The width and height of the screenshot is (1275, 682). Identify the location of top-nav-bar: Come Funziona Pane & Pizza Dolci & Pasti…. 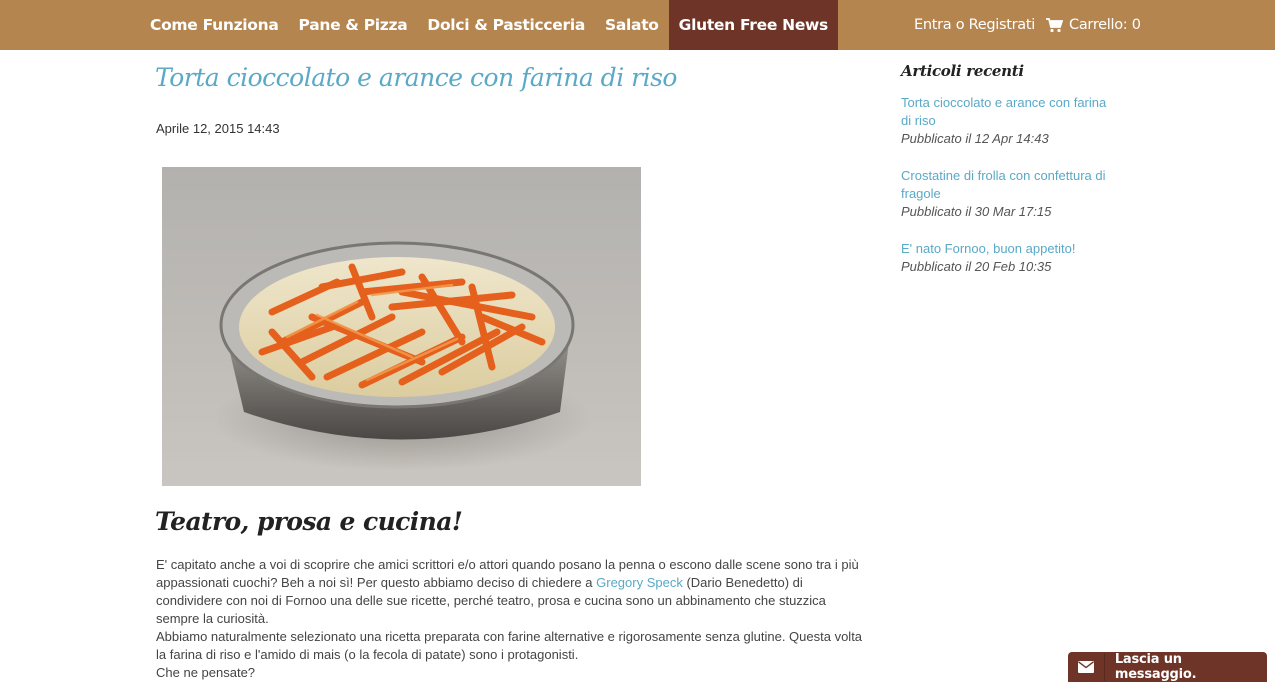
(637, 25).